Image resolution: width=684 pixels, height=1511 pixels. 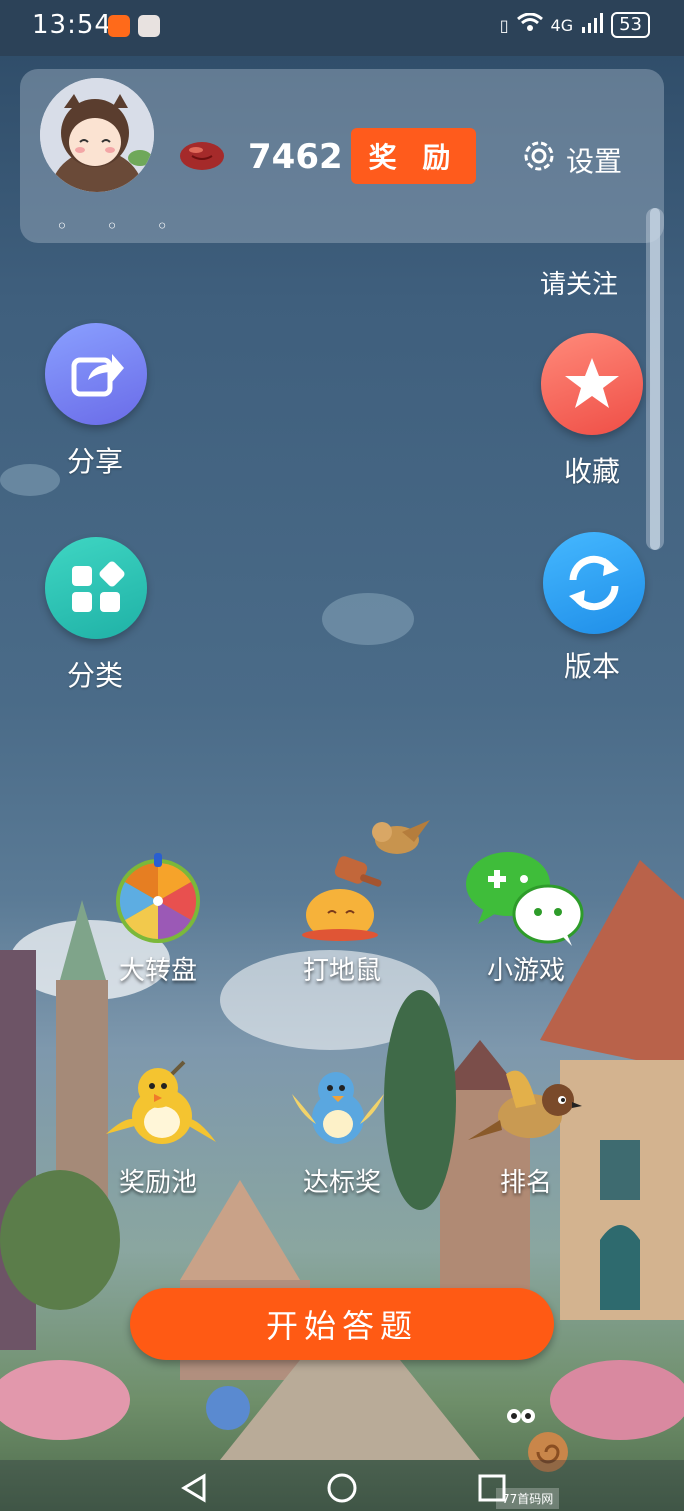 I want to click on refresh-icon, so click(x=594, y=583).